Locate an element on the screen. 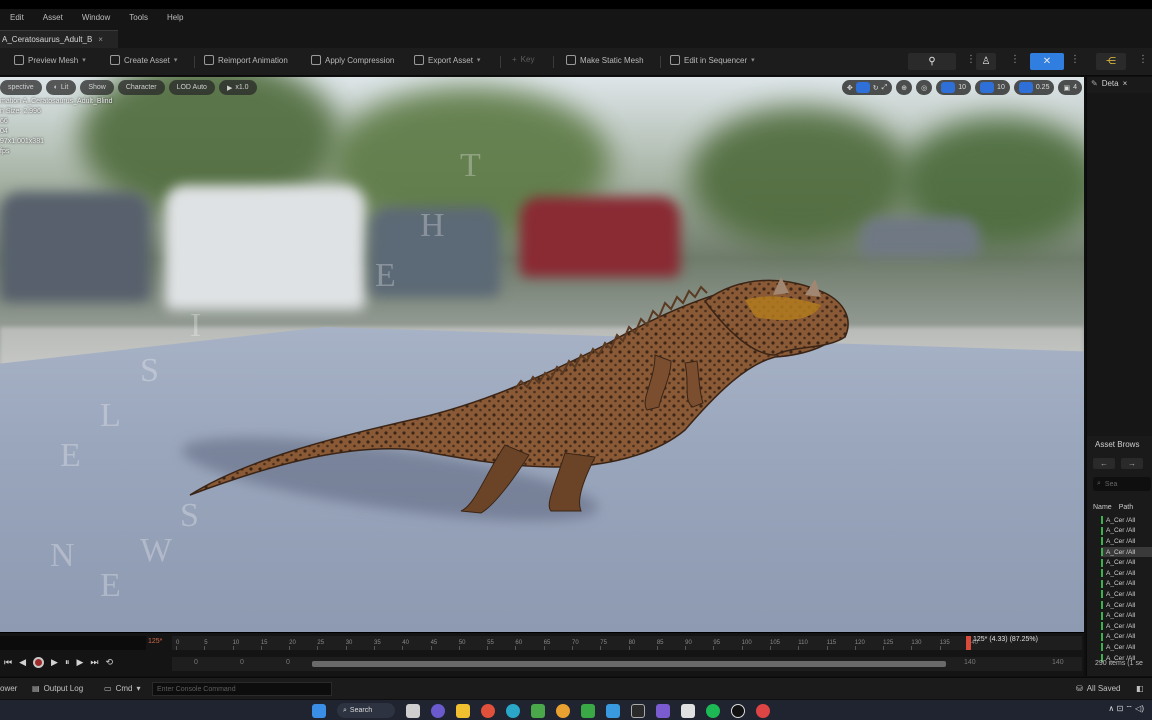 Image resolution: width=1152 pixels, height=720 pixels. range-scrollbar is located at coordinates (629, 664).